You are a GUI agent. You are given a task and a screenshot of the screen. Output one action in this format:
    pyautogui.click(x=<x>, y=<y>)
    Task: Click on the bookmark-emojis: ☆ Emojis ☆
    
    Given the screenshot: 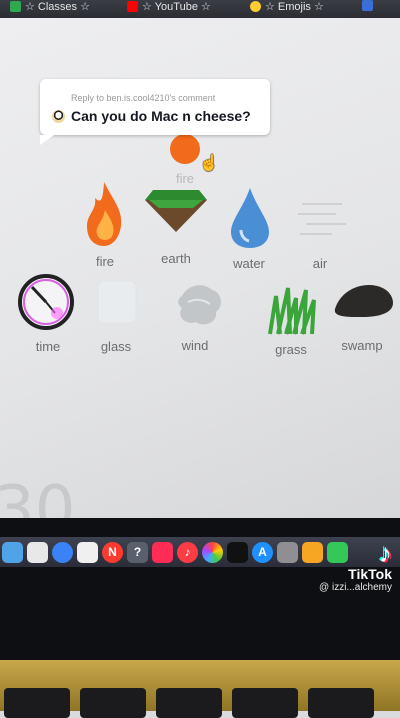 What is the action you would take?
    pyautogui.click(x=287, y=6)
    